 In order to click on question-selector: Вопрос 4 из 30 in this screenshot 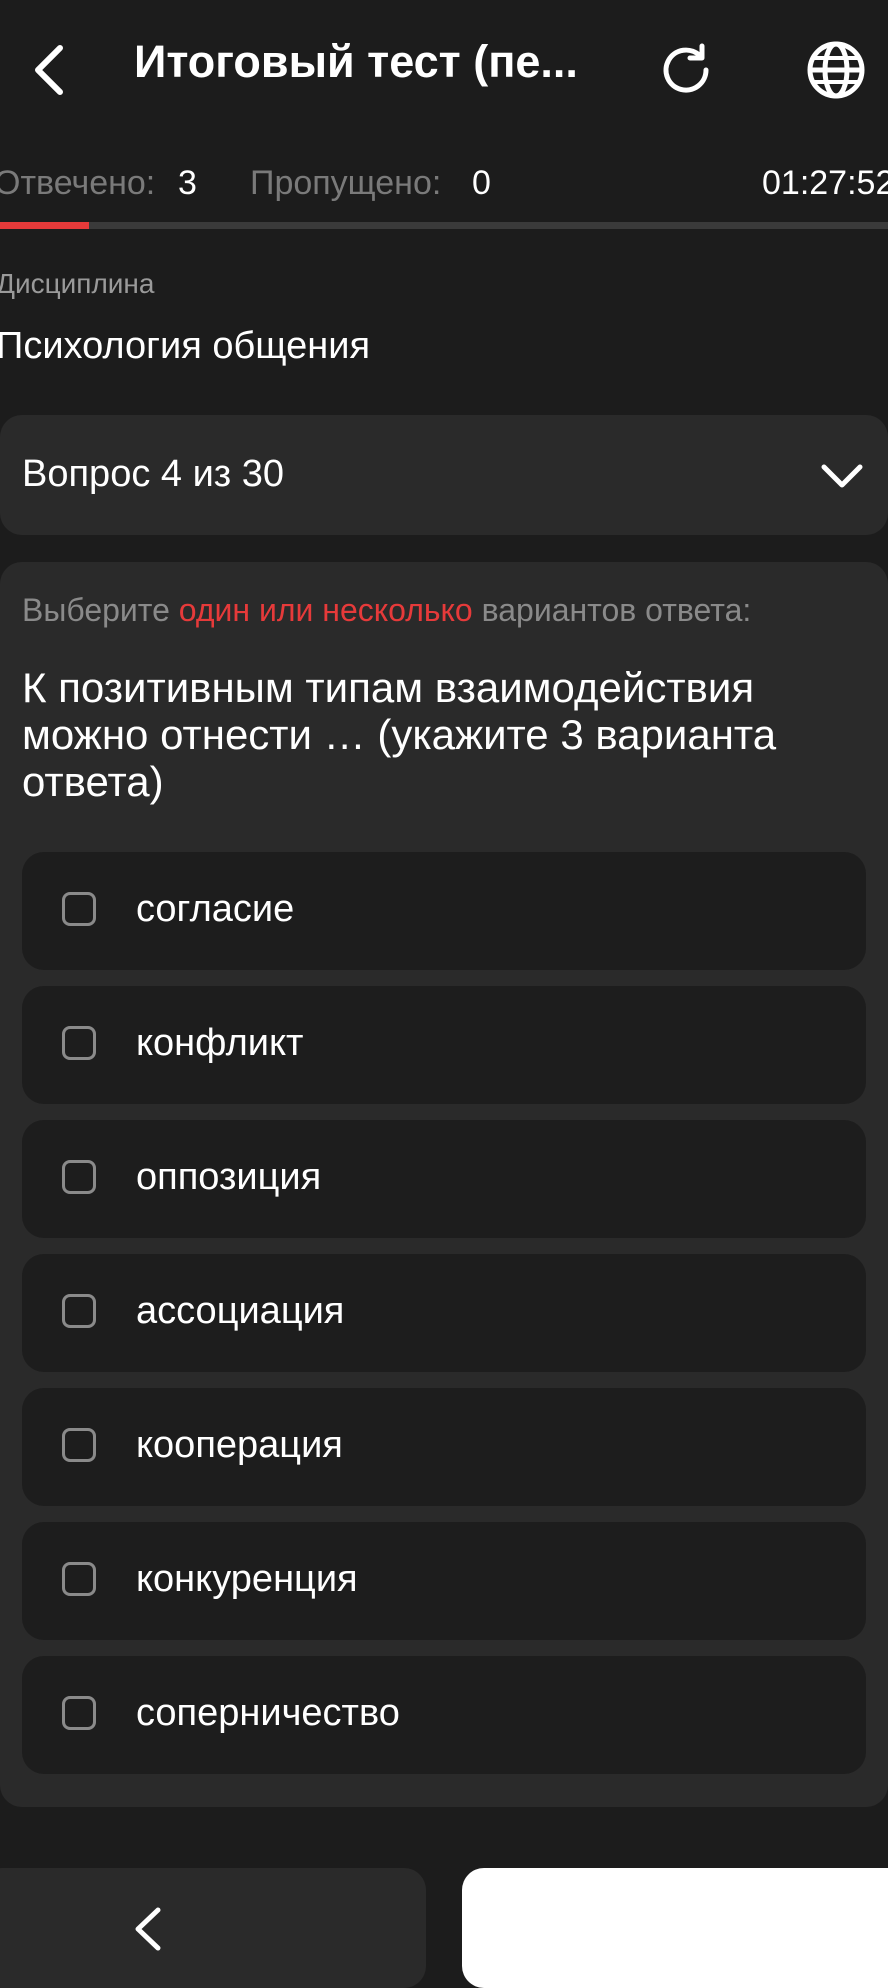, I will do `click(444, 475)`.